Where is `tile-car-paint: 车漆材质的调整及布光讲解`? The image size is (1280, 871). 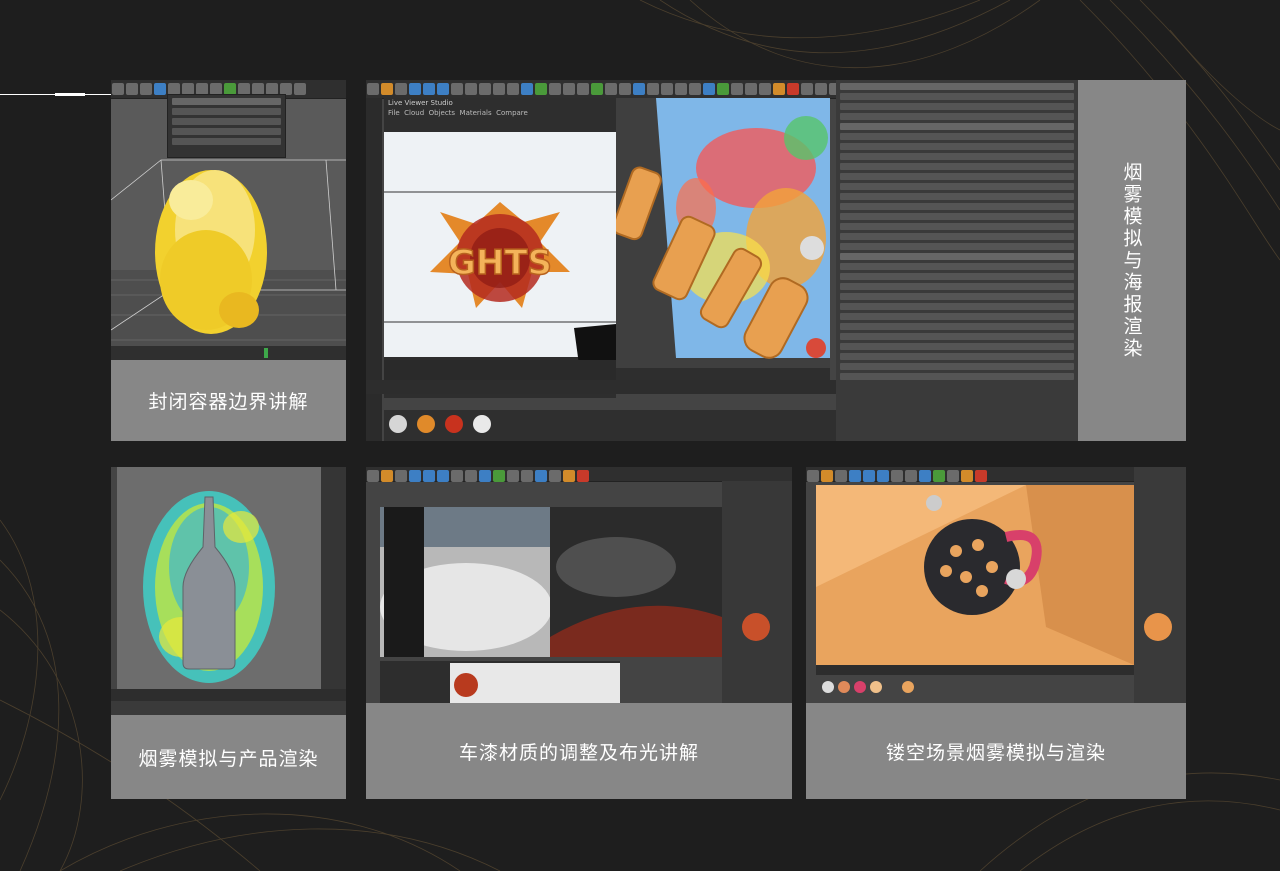 tile-car-paint: 车漆材质的调整及布光讲解 is located at coordinates (579, 633).